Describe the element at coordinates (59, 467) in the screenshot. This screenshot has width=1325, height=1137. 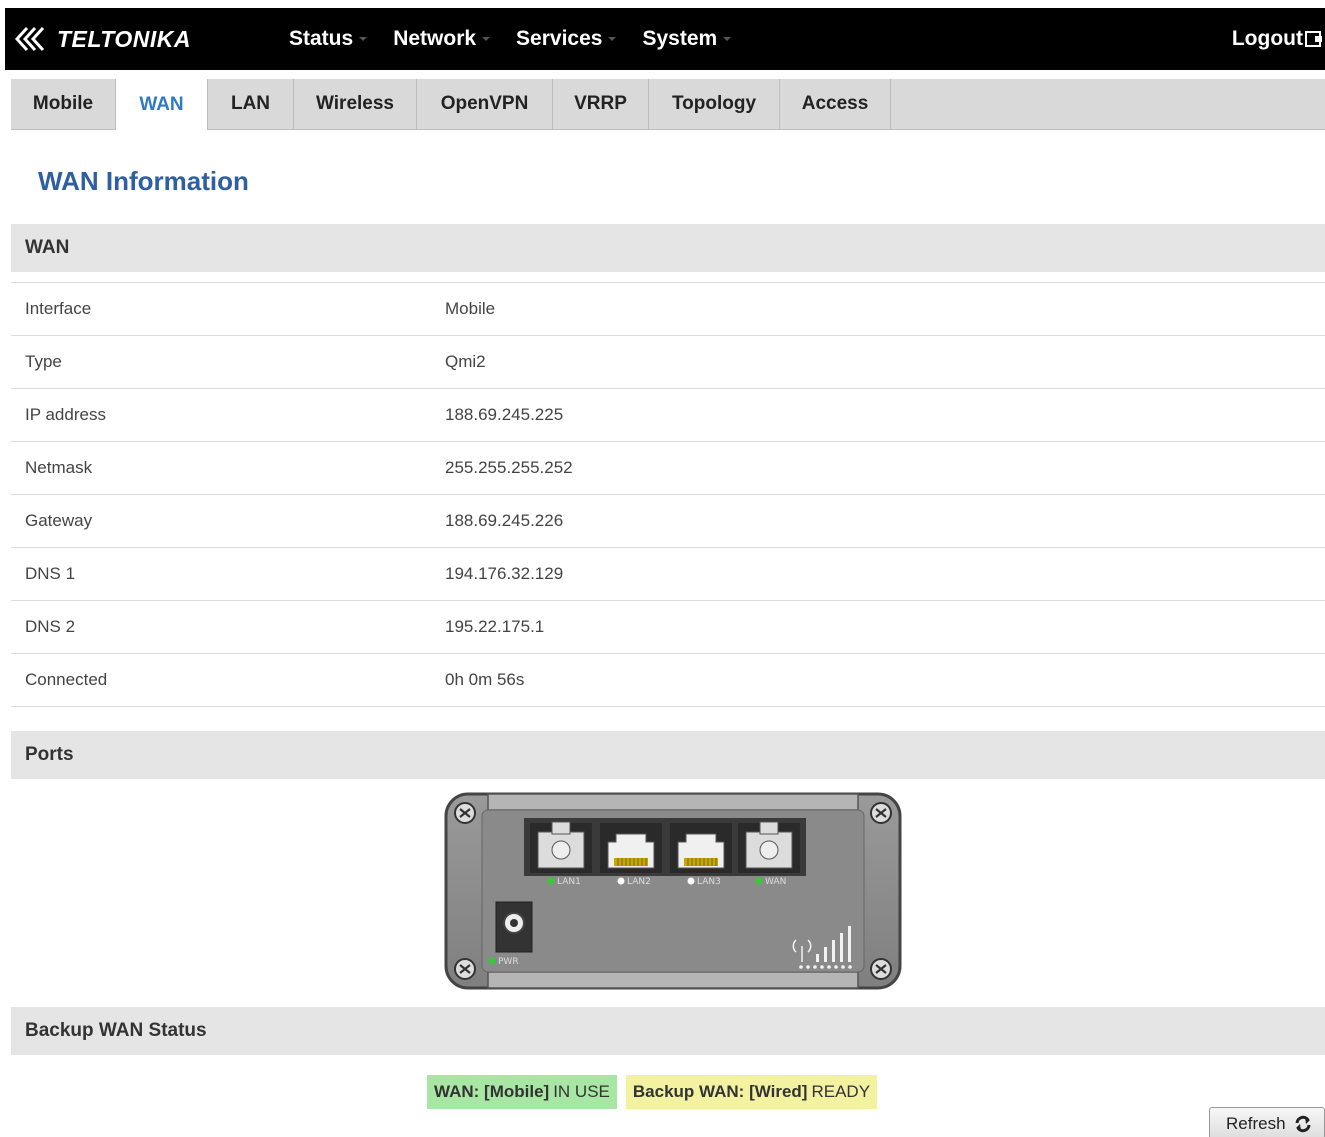
I see `row-label: Netmask` at that location.